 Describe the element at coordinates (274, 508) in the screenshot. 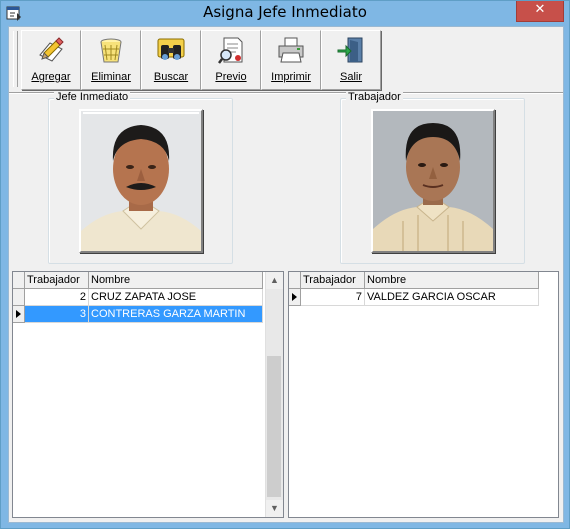

I see `scroll-down-arrow: ▼` at that location.